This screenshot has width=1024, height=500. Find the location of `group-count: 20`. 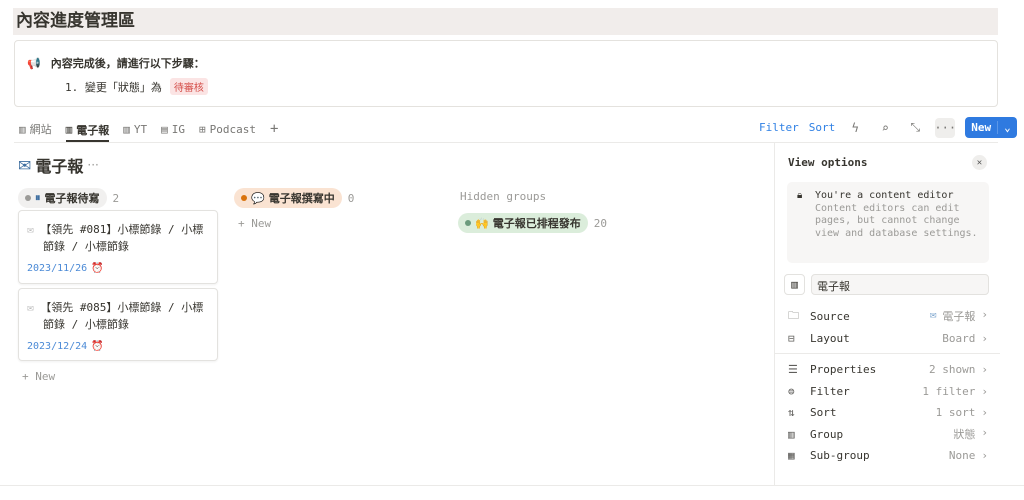

group-count: 20 is located at coordinates (600, 223).